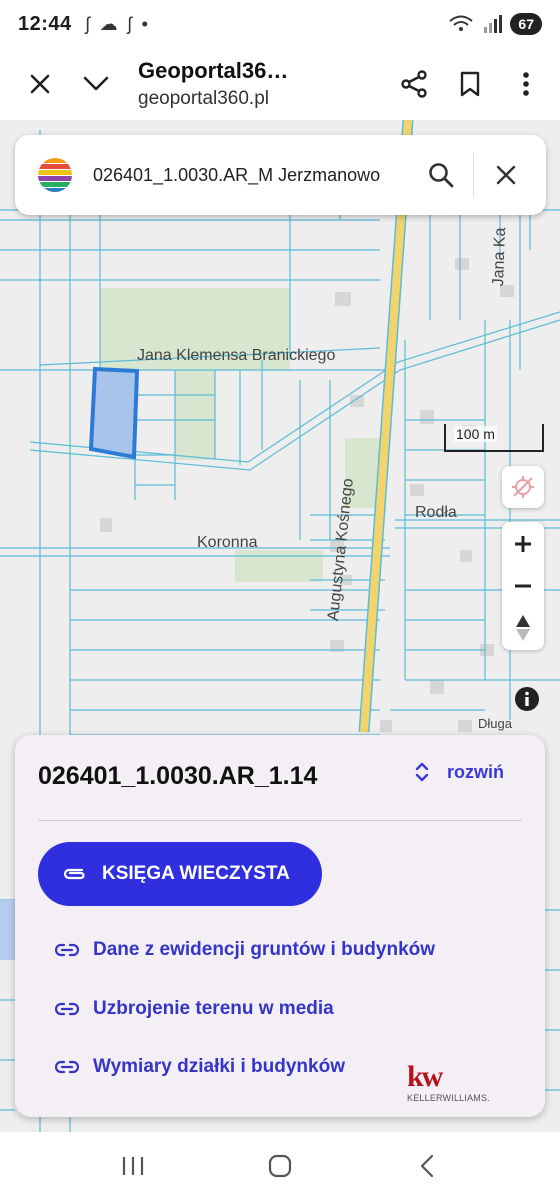  I want to click on close-tab-button, so click(40, 84).